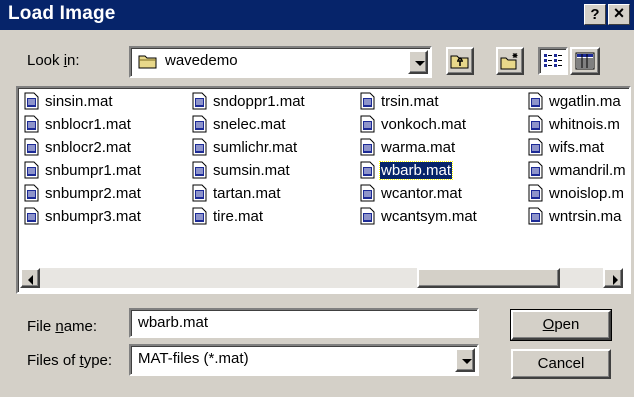 The image size is (634, 397). I want to click on file-item-label: sndoppr1.mat, so click(259, 101).